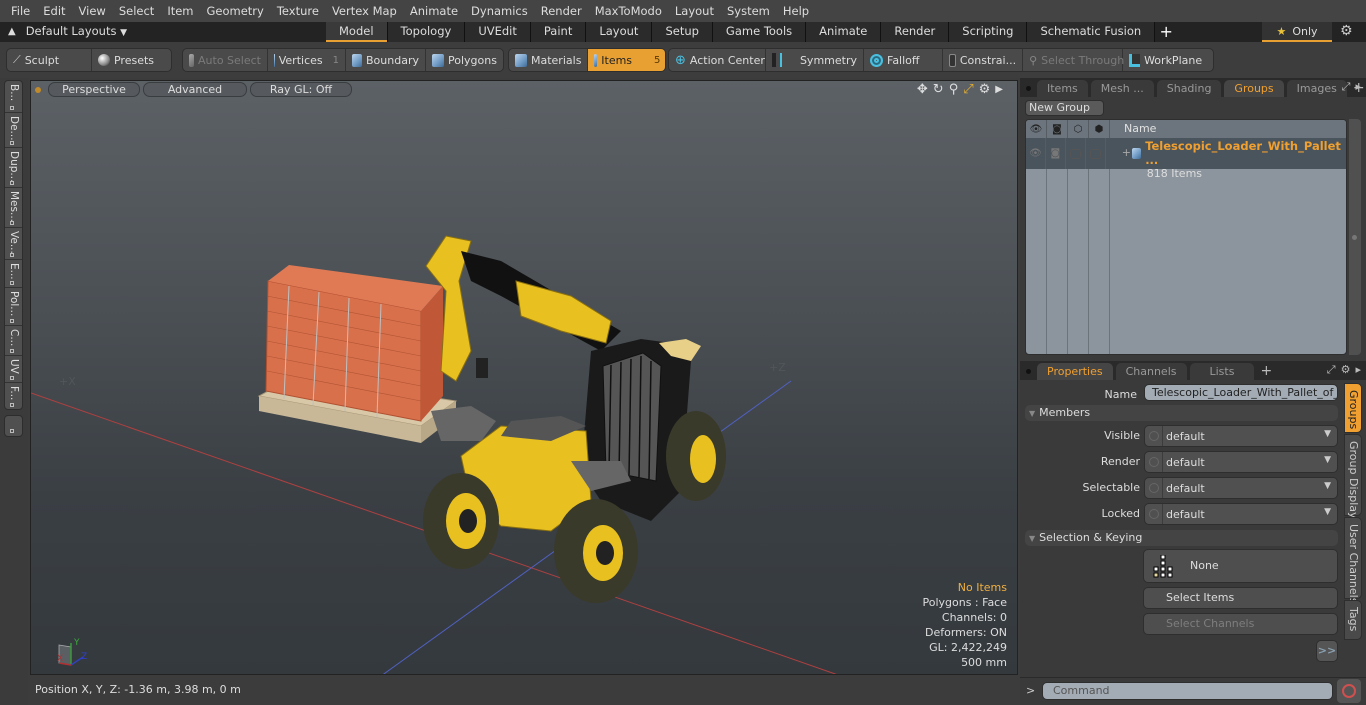 The width and height of the screenshot is (1366, 705). What do you see at coordinates (357, 32) in the screenshot?
I see `tab-model: Model` at bounding box center [357, 32].